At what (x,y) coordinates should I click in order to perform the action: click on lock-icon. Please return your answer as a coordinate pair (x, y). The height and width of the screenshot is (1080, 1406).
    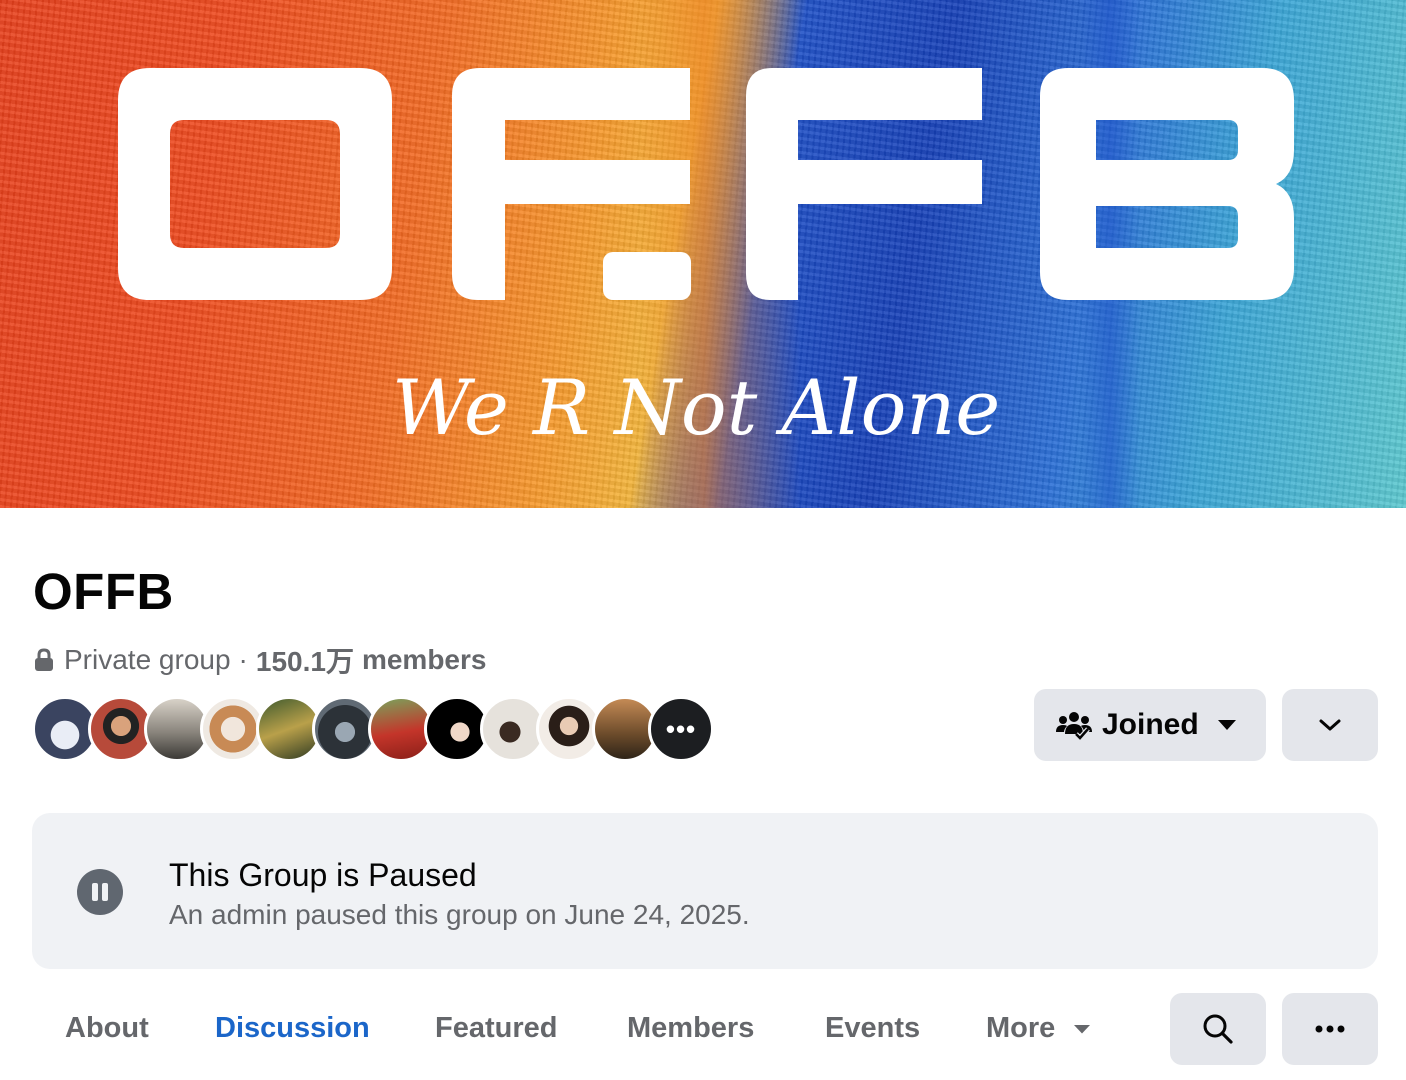
    Looking at the image, I should click on (44, 659).